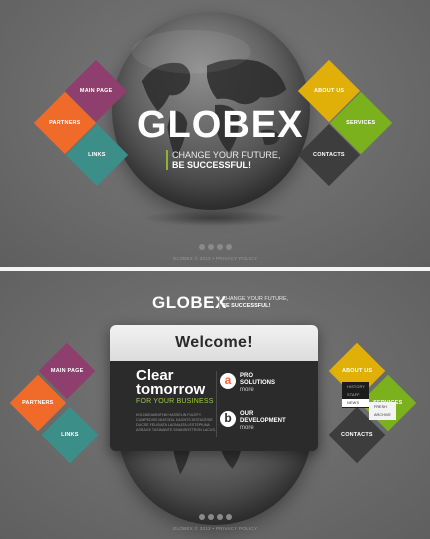 This screenshot has width=430, height=539. I want to click on nav-main-page-label: MAIN PAGE, so click(96, 91).